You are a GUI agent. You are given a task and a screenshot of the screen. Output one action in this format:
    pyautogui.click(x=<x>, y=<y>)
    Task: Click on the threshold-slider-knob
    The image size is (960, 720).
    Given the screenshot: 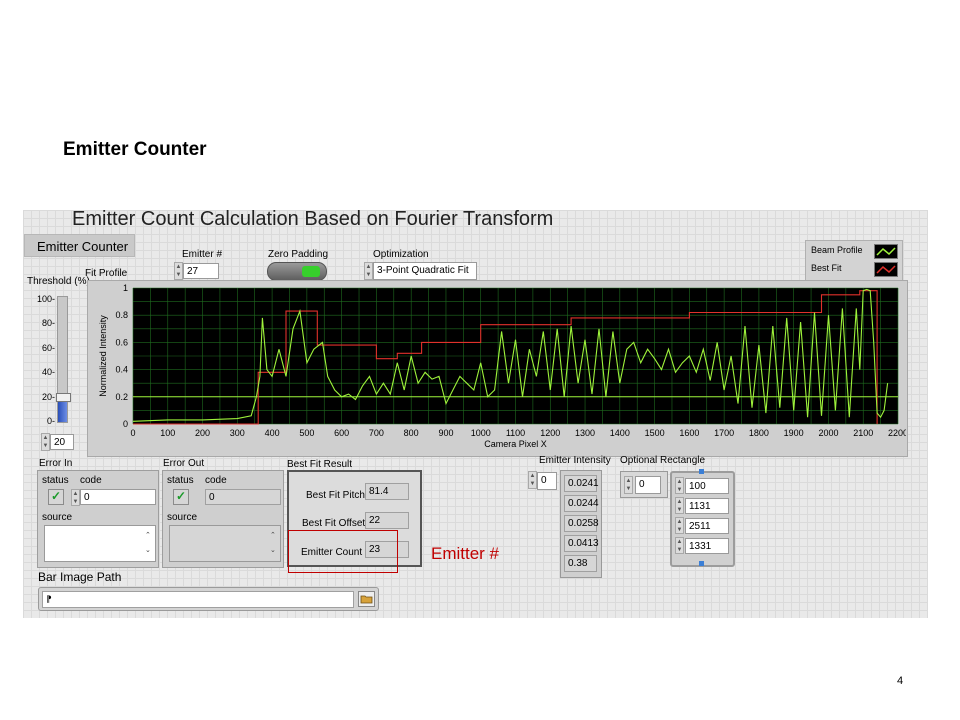 What is the action you would take?
    pyautogui.click(x=63, y=397)
    